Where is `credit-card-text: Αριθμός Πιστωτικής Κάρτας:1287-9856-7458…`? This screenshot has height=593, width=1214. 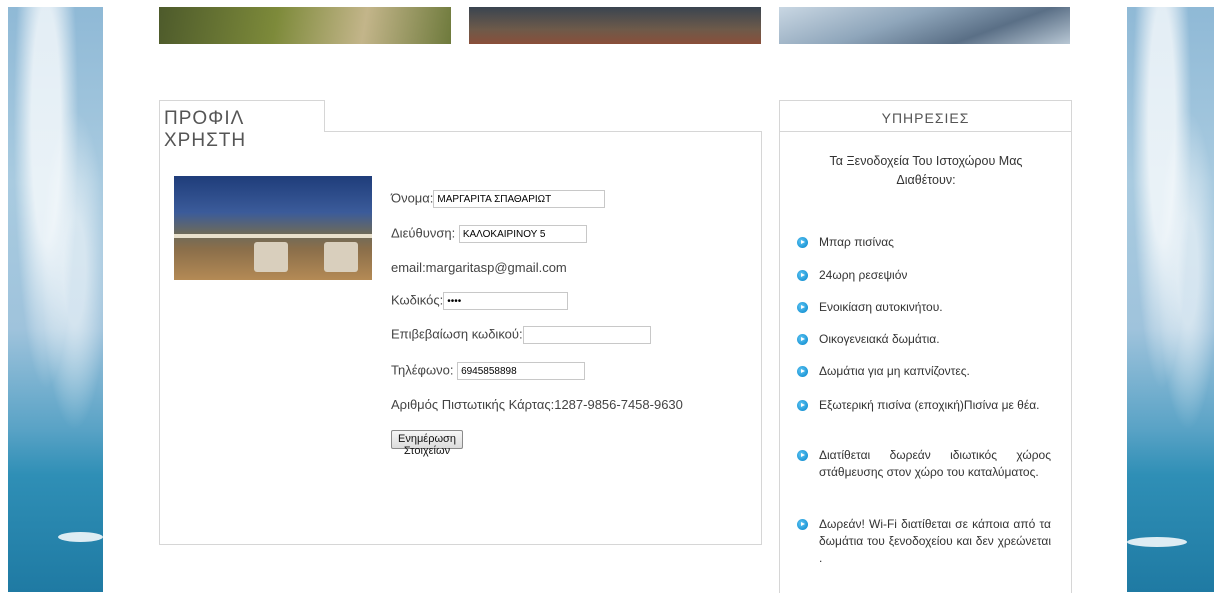 credit-card-text: Αριθμός Πιστωτικής Κάρτας:1287-9856-7458… is located at coordinates (537, 404).